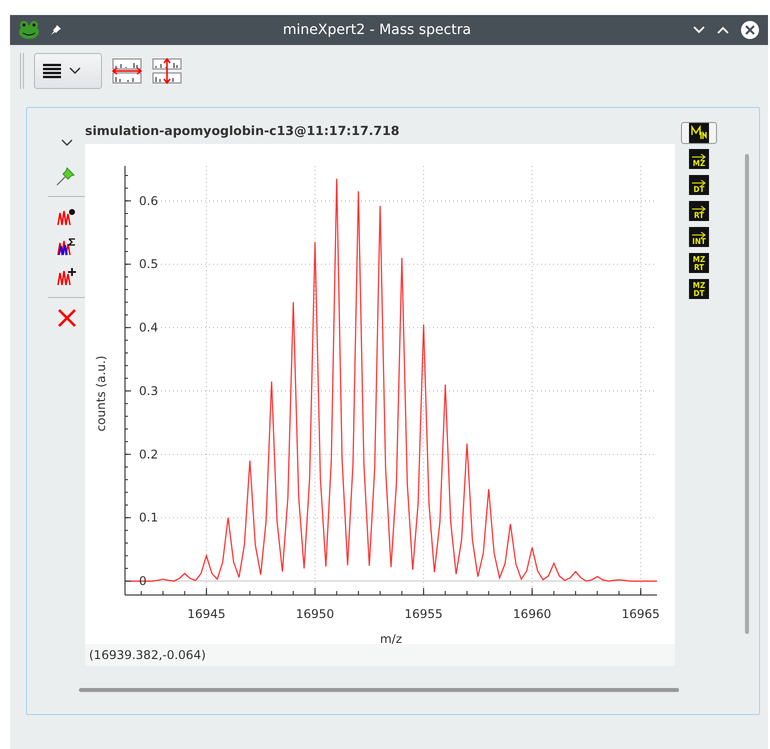 The height and width of the screenshot is (749, 770). I want to click on cursor-coordinates: (16939.382,-0.064), so click(380, 655).